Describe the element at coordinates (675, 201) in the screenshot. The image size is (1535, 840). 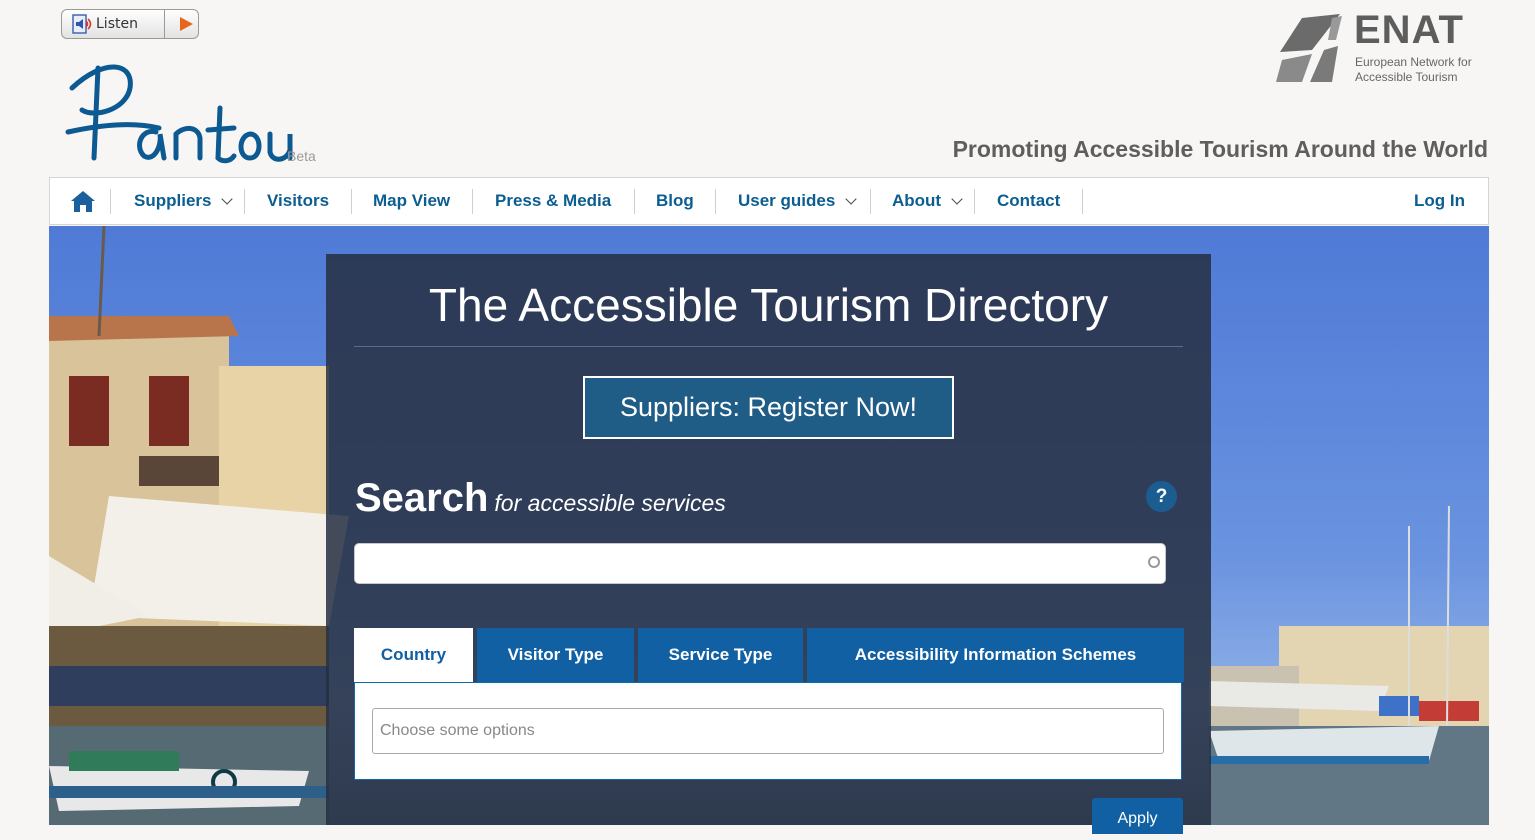
I see `nav-item-blog: Blog` at that location.